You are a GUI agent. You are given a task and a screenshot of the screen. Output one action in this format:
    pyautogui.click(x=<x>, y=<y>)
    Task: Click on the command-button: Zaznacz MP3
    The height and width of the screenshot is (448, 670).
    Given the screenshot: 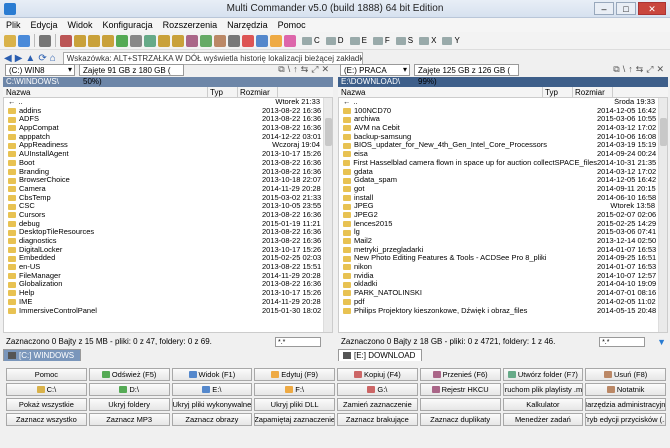 What is the action you would take?
    pyautogui.click(x=129, y=419)
    